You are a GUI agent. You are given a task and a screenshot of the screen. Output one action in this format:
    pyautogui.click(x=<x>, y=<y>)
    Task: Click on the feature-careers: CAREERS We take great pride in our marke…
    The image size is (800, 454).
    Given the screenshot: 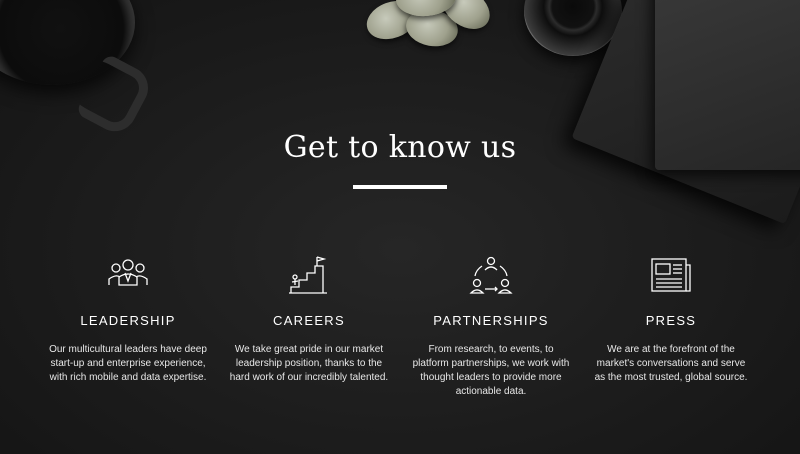 What is the action you would take?
    pyautogui.click(x=309, y=320)
    